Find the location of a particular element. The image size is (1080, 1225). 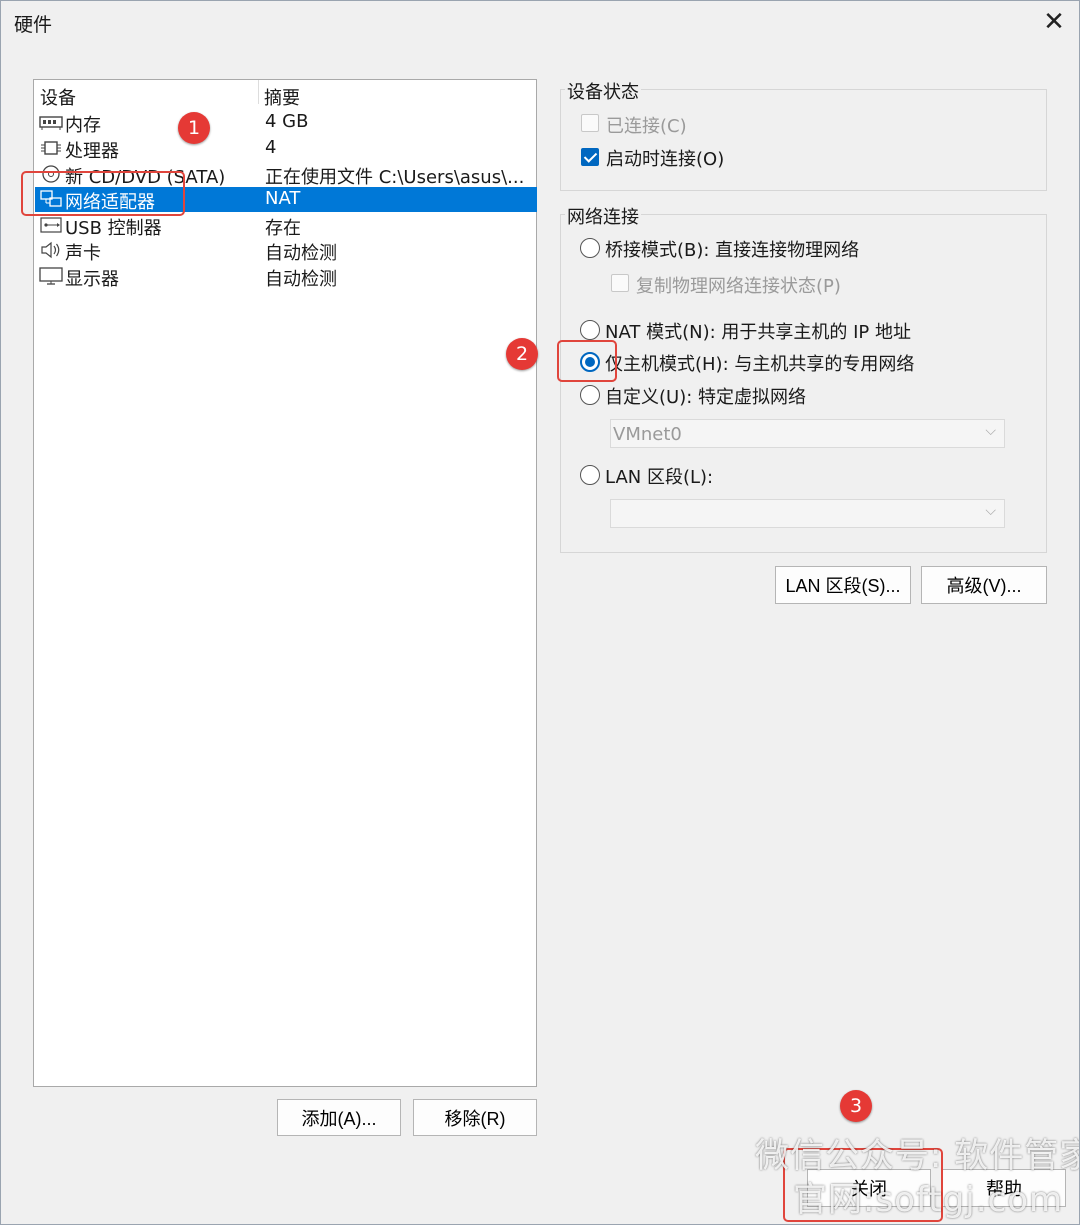

lan-segment-label: LAN 区段(L): is located at coordinates (659, 476).